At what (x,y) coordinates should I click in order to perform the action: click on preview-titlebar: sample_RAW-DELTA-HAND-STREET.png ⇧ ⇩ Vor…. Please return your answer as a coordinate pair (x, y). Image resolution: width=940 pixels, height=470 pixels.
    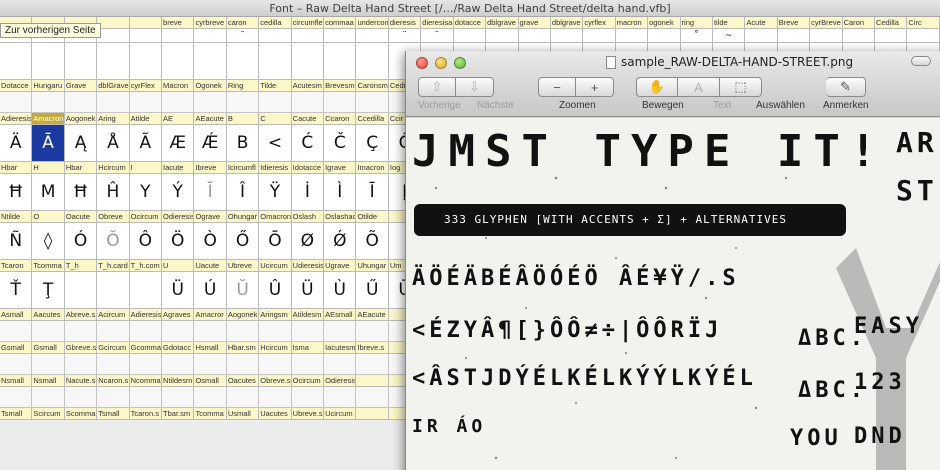
    Looking at the image, I should click on (673, 84).